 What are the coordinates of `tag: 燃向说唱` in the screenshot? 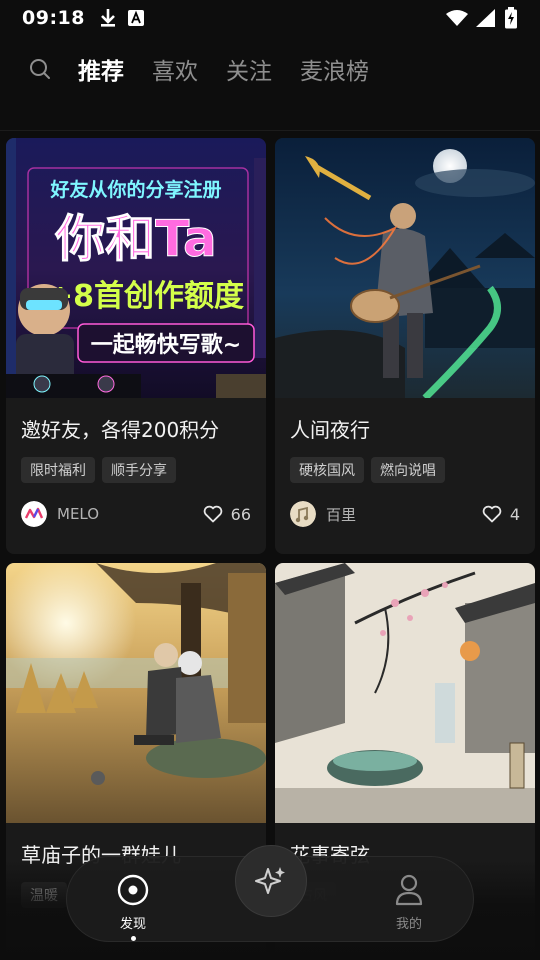 It's located at (408, 470).